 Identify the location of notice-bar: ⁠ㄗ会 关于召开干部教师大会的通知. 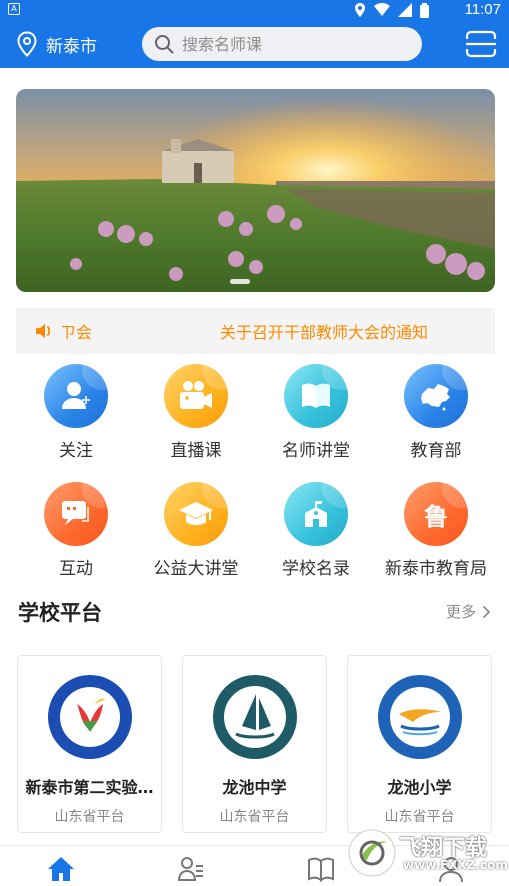
(255, 331).